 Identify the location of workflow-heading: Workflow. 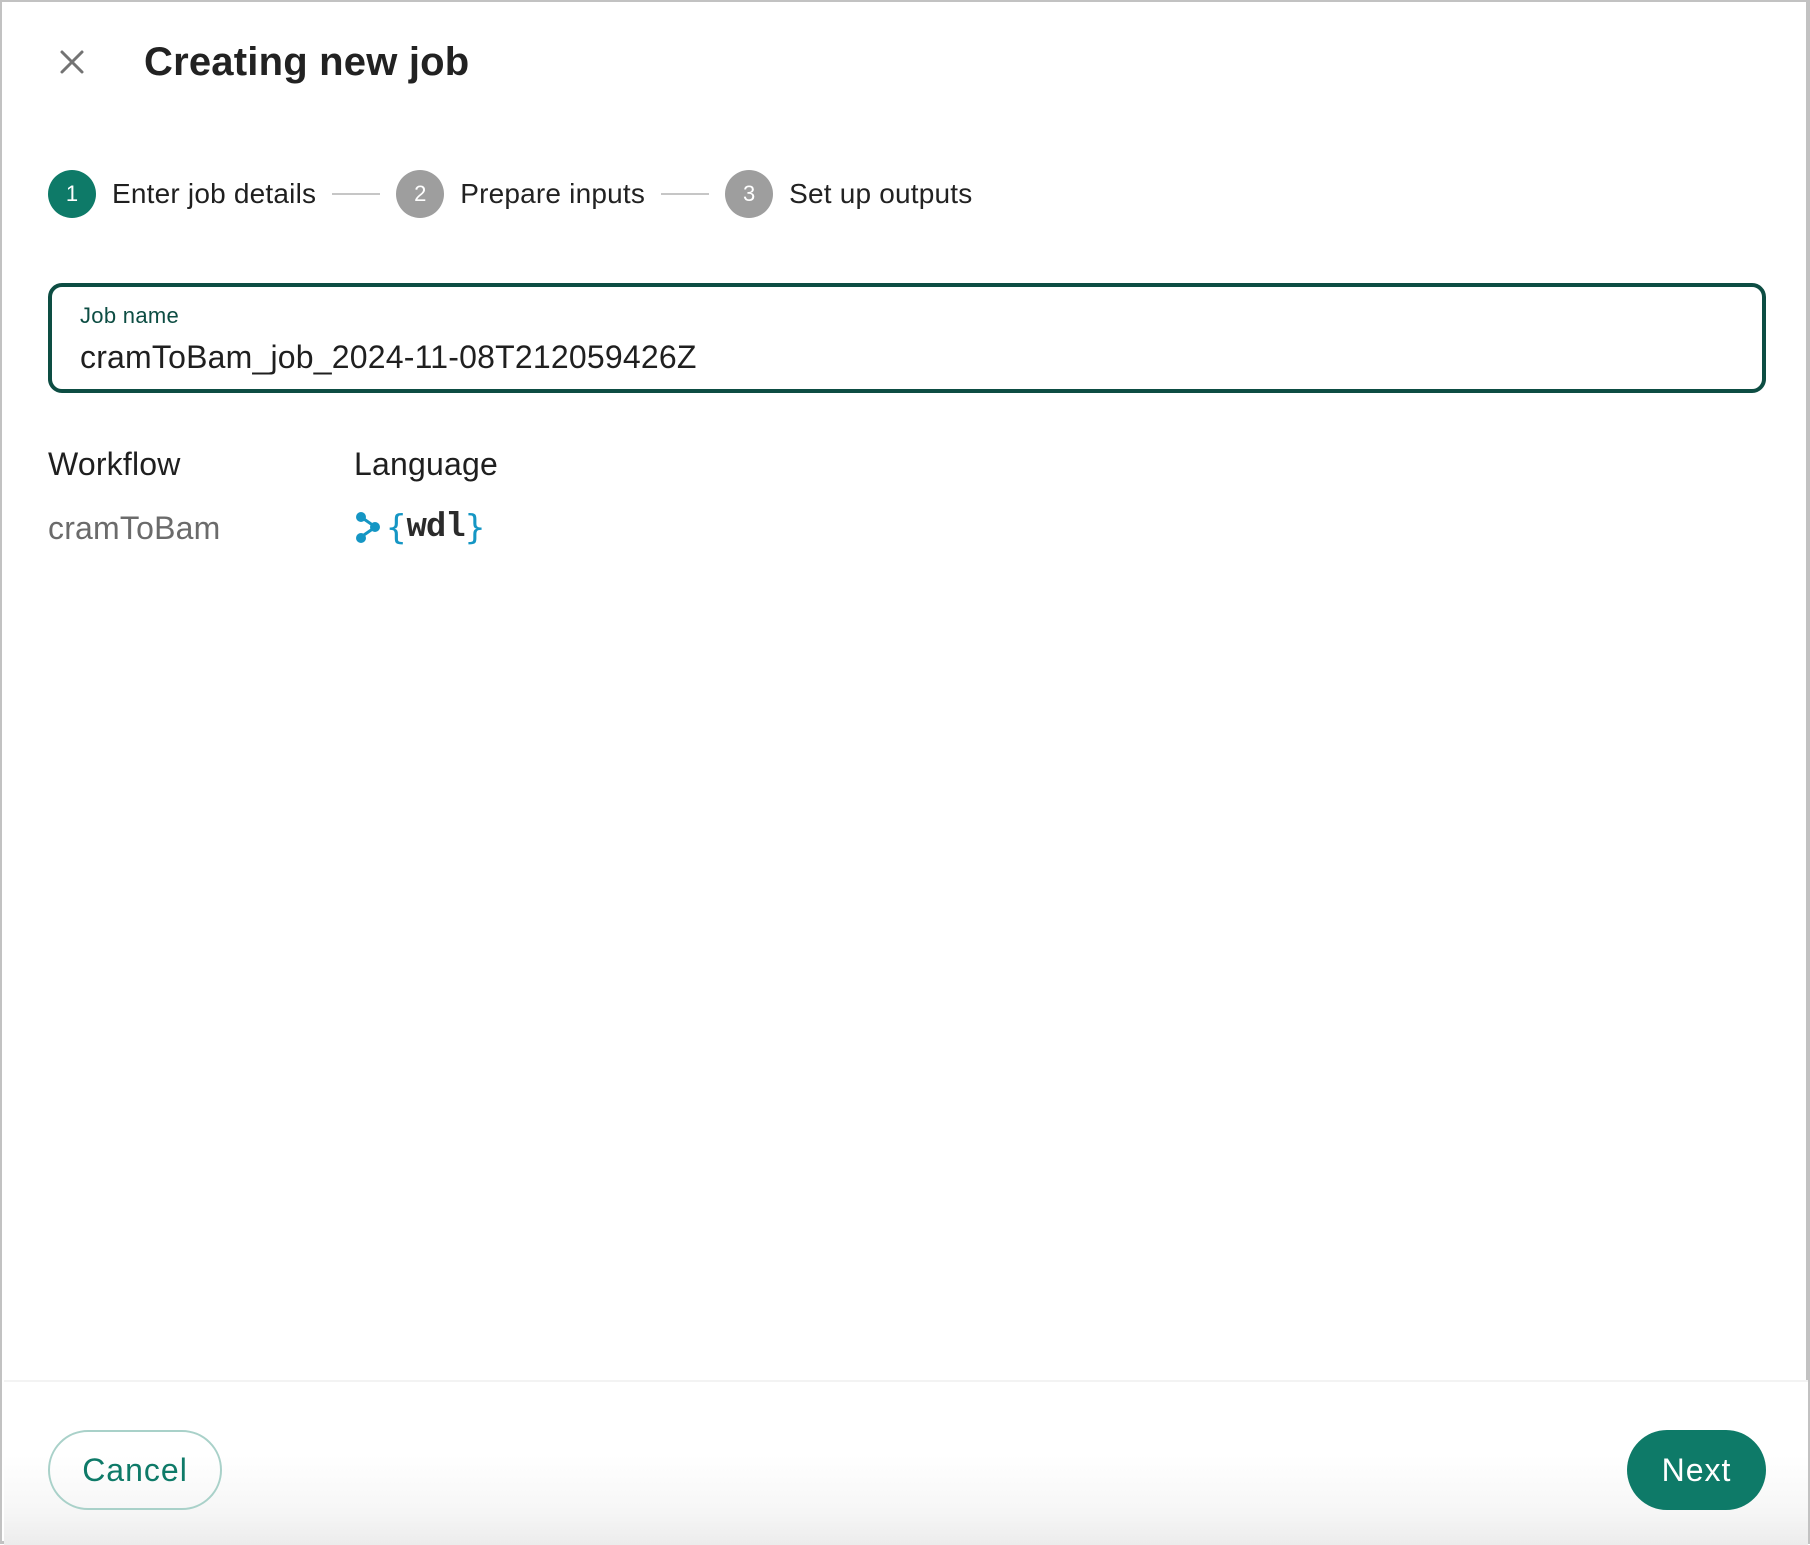
(114, 464).